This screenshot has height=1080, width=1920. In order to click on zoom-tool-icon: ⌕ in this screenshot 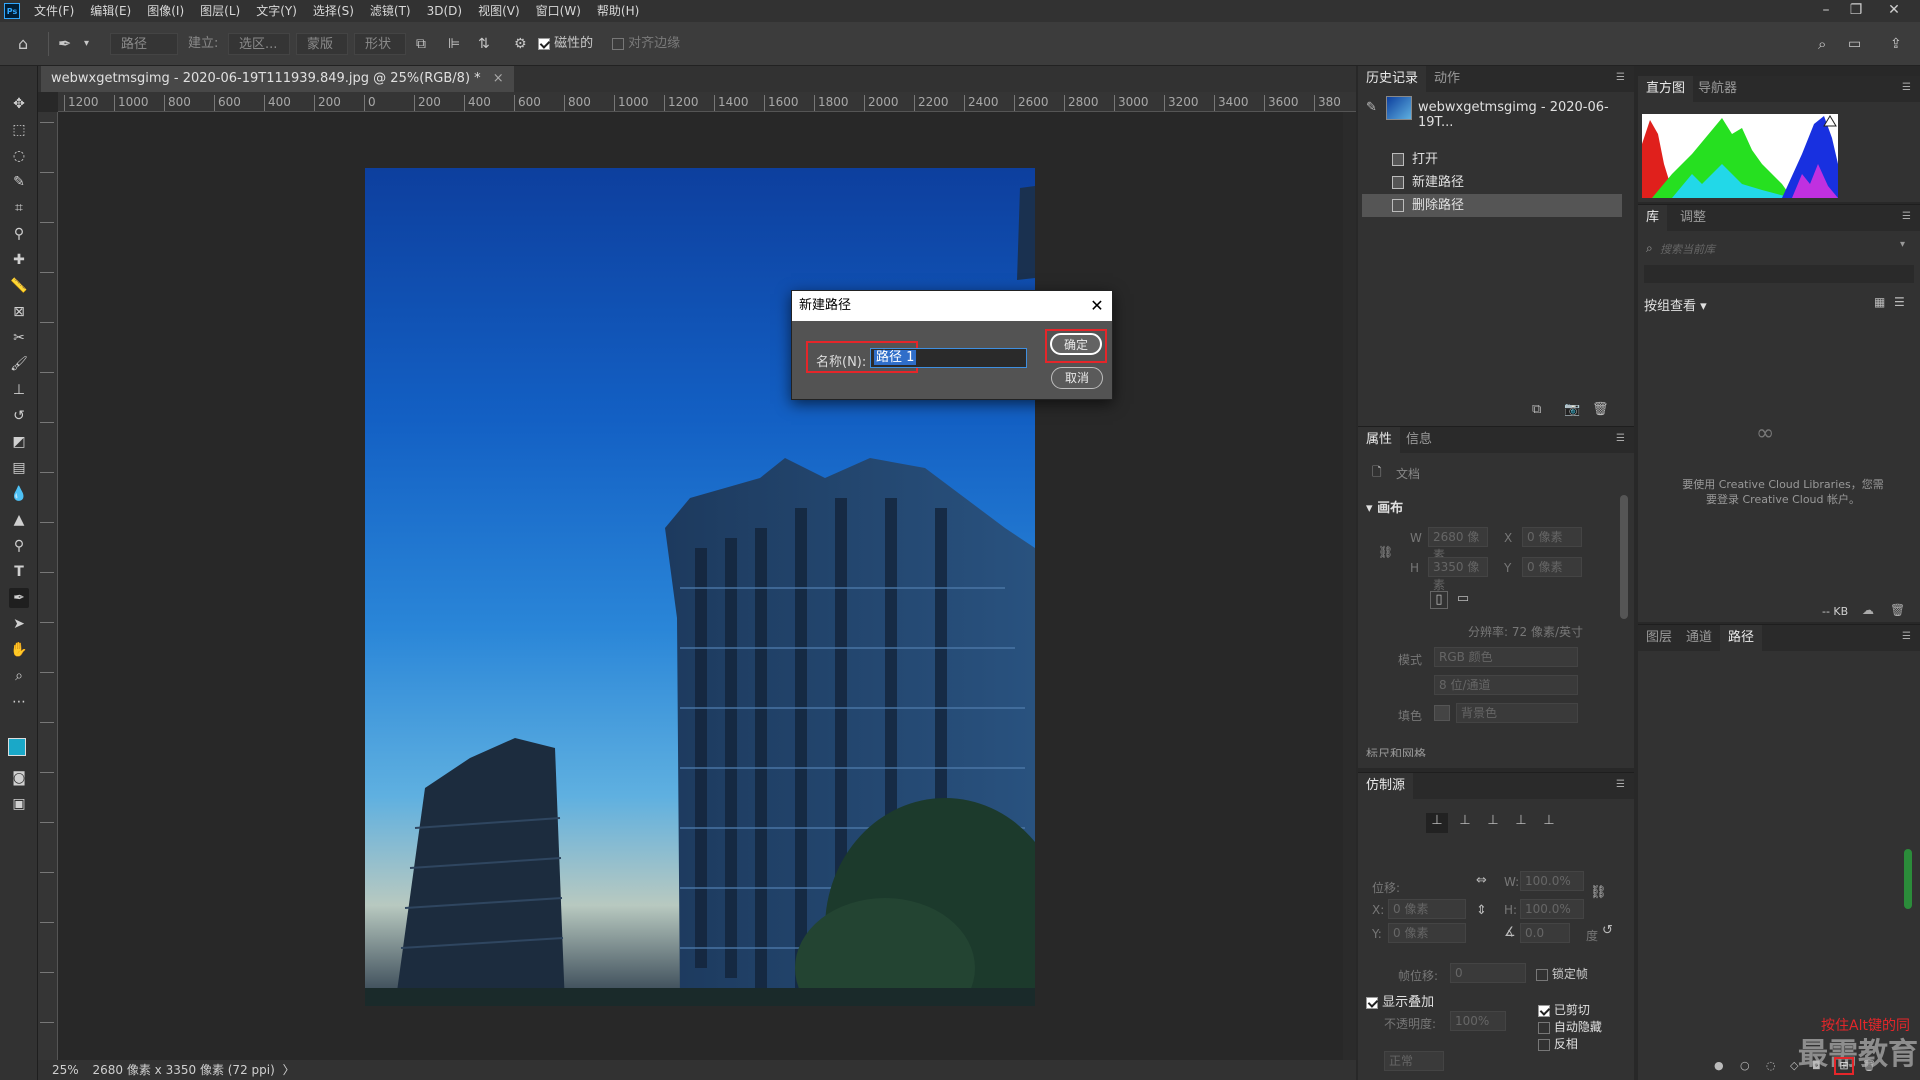, I will do `click(19, 676)`.